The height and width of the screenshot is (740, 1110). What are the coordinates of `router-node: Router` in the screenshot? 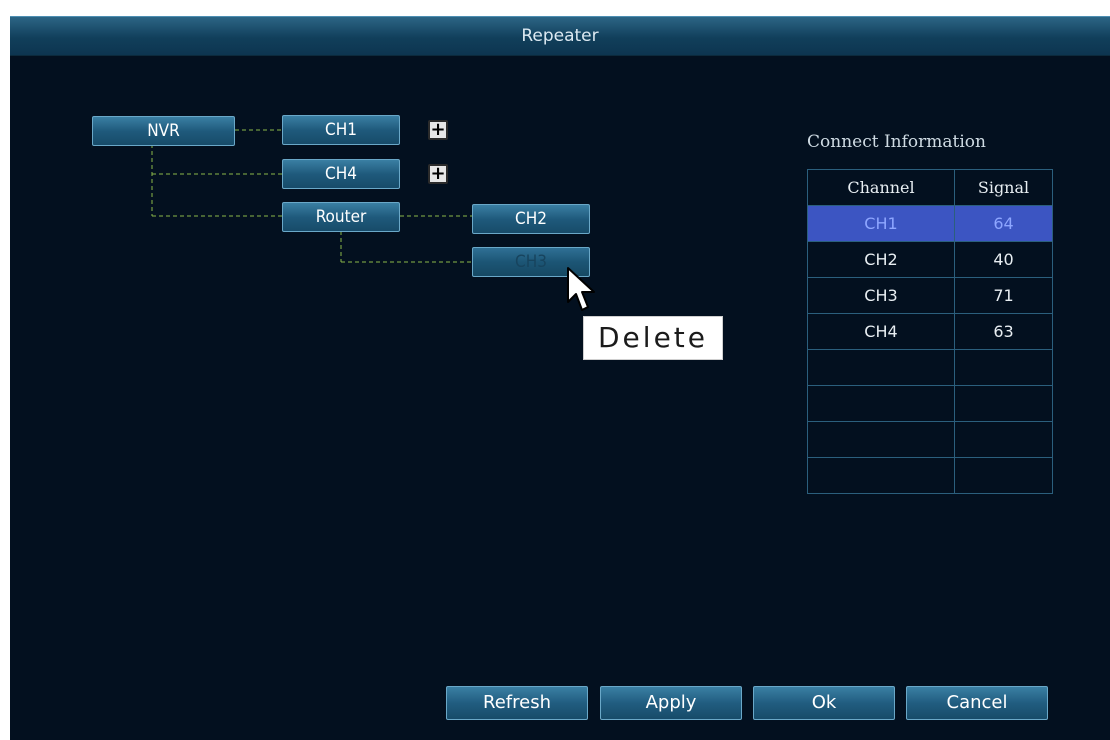 It's located at (341, 217).